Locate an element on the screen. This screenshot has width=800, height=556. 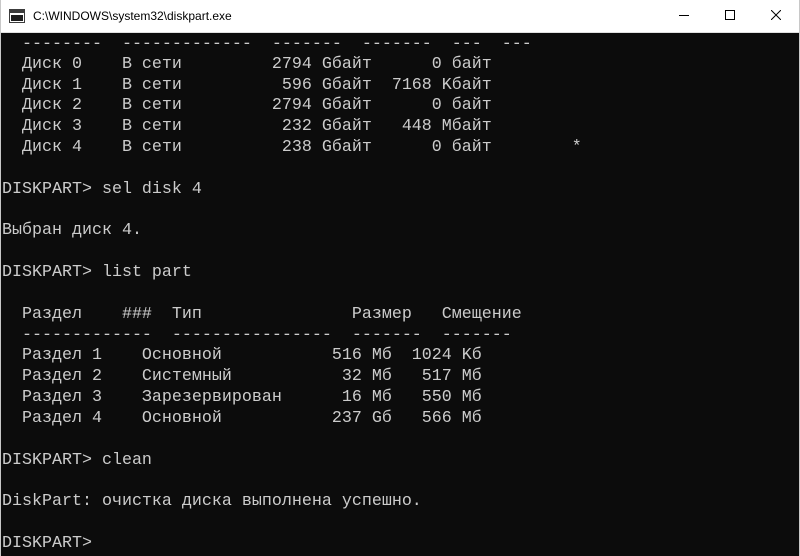
console-line: Раздел 3 Зарезервирован 16 Mб 550 Mб is located at coordinates (242, 397).